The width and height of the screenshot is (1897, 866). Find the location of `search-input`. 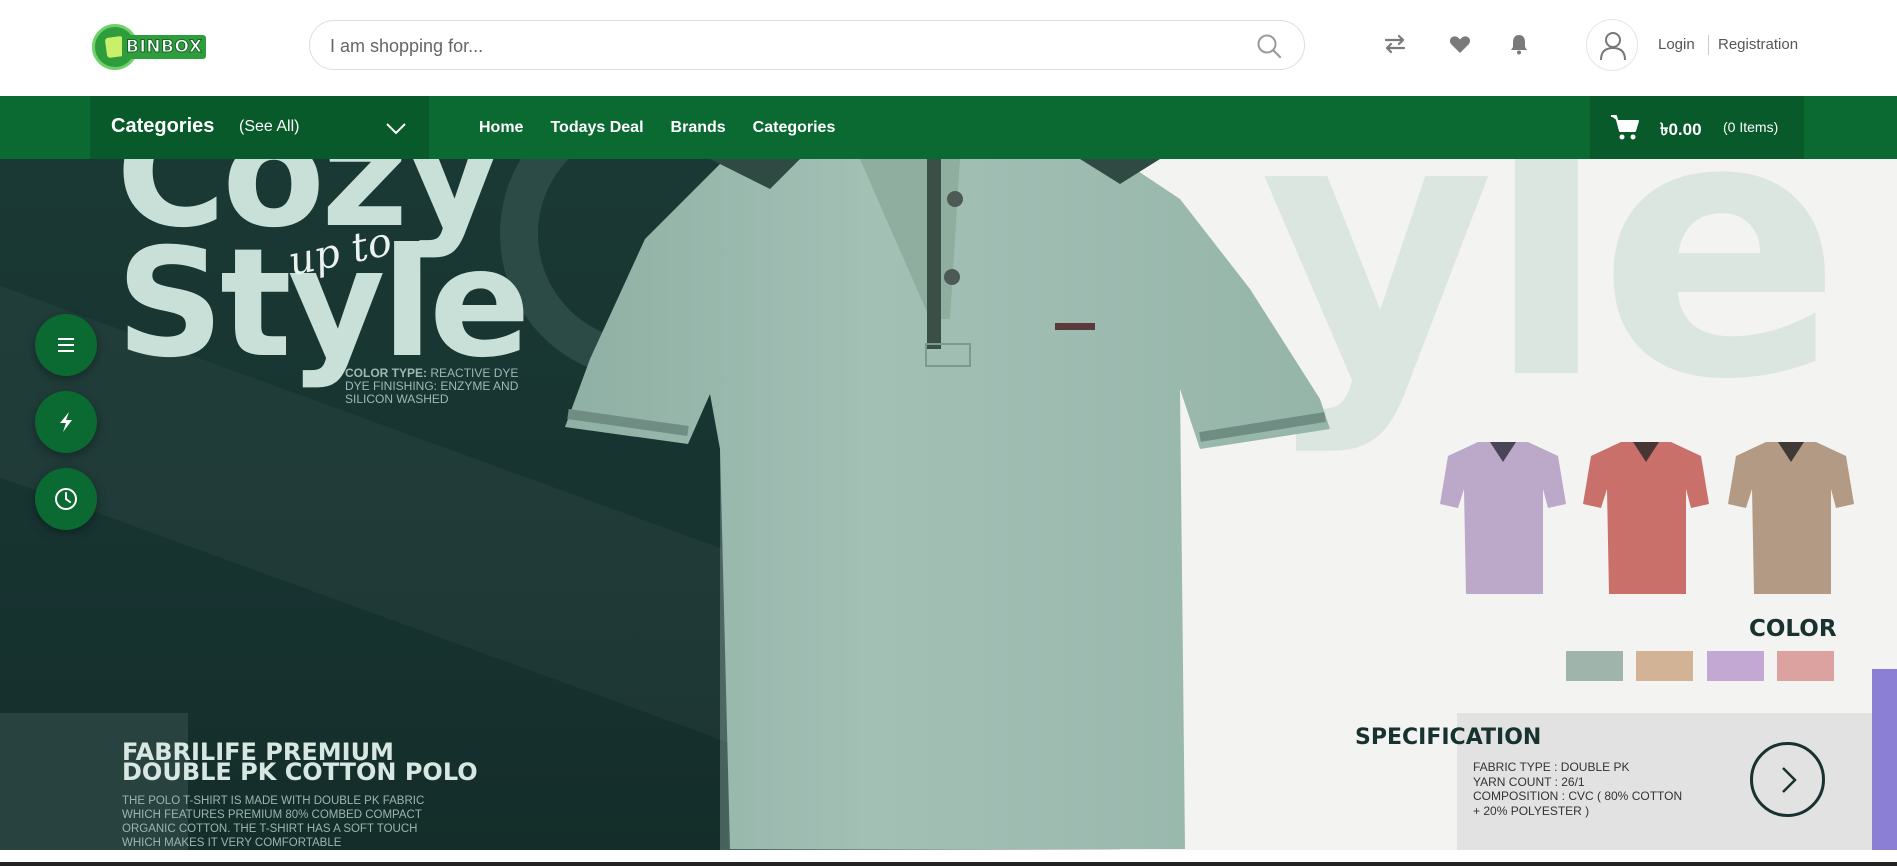

search-input is located at coordinates (780, 46).